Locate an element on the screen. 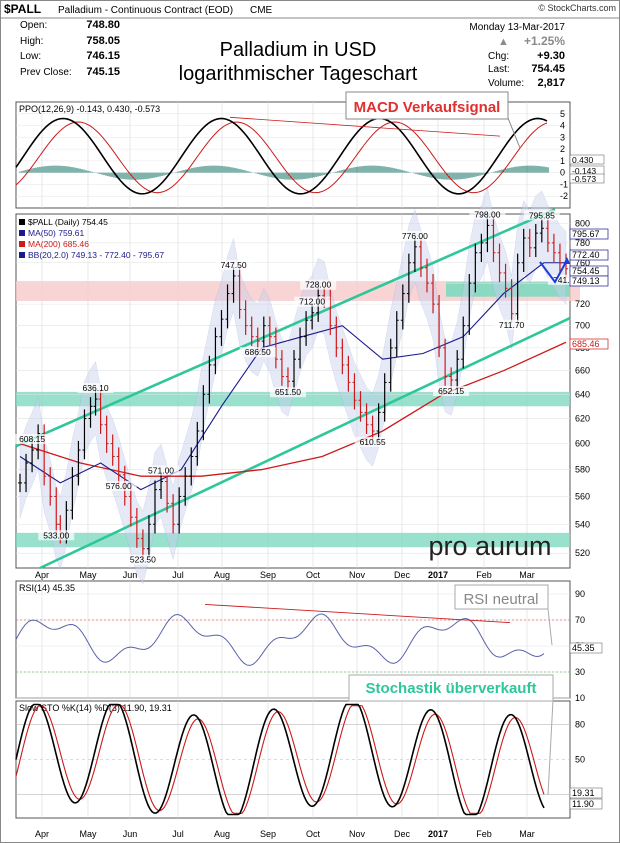 The image size is (620, 843). month-label-price: Jul is located at coordinates (178, 575).